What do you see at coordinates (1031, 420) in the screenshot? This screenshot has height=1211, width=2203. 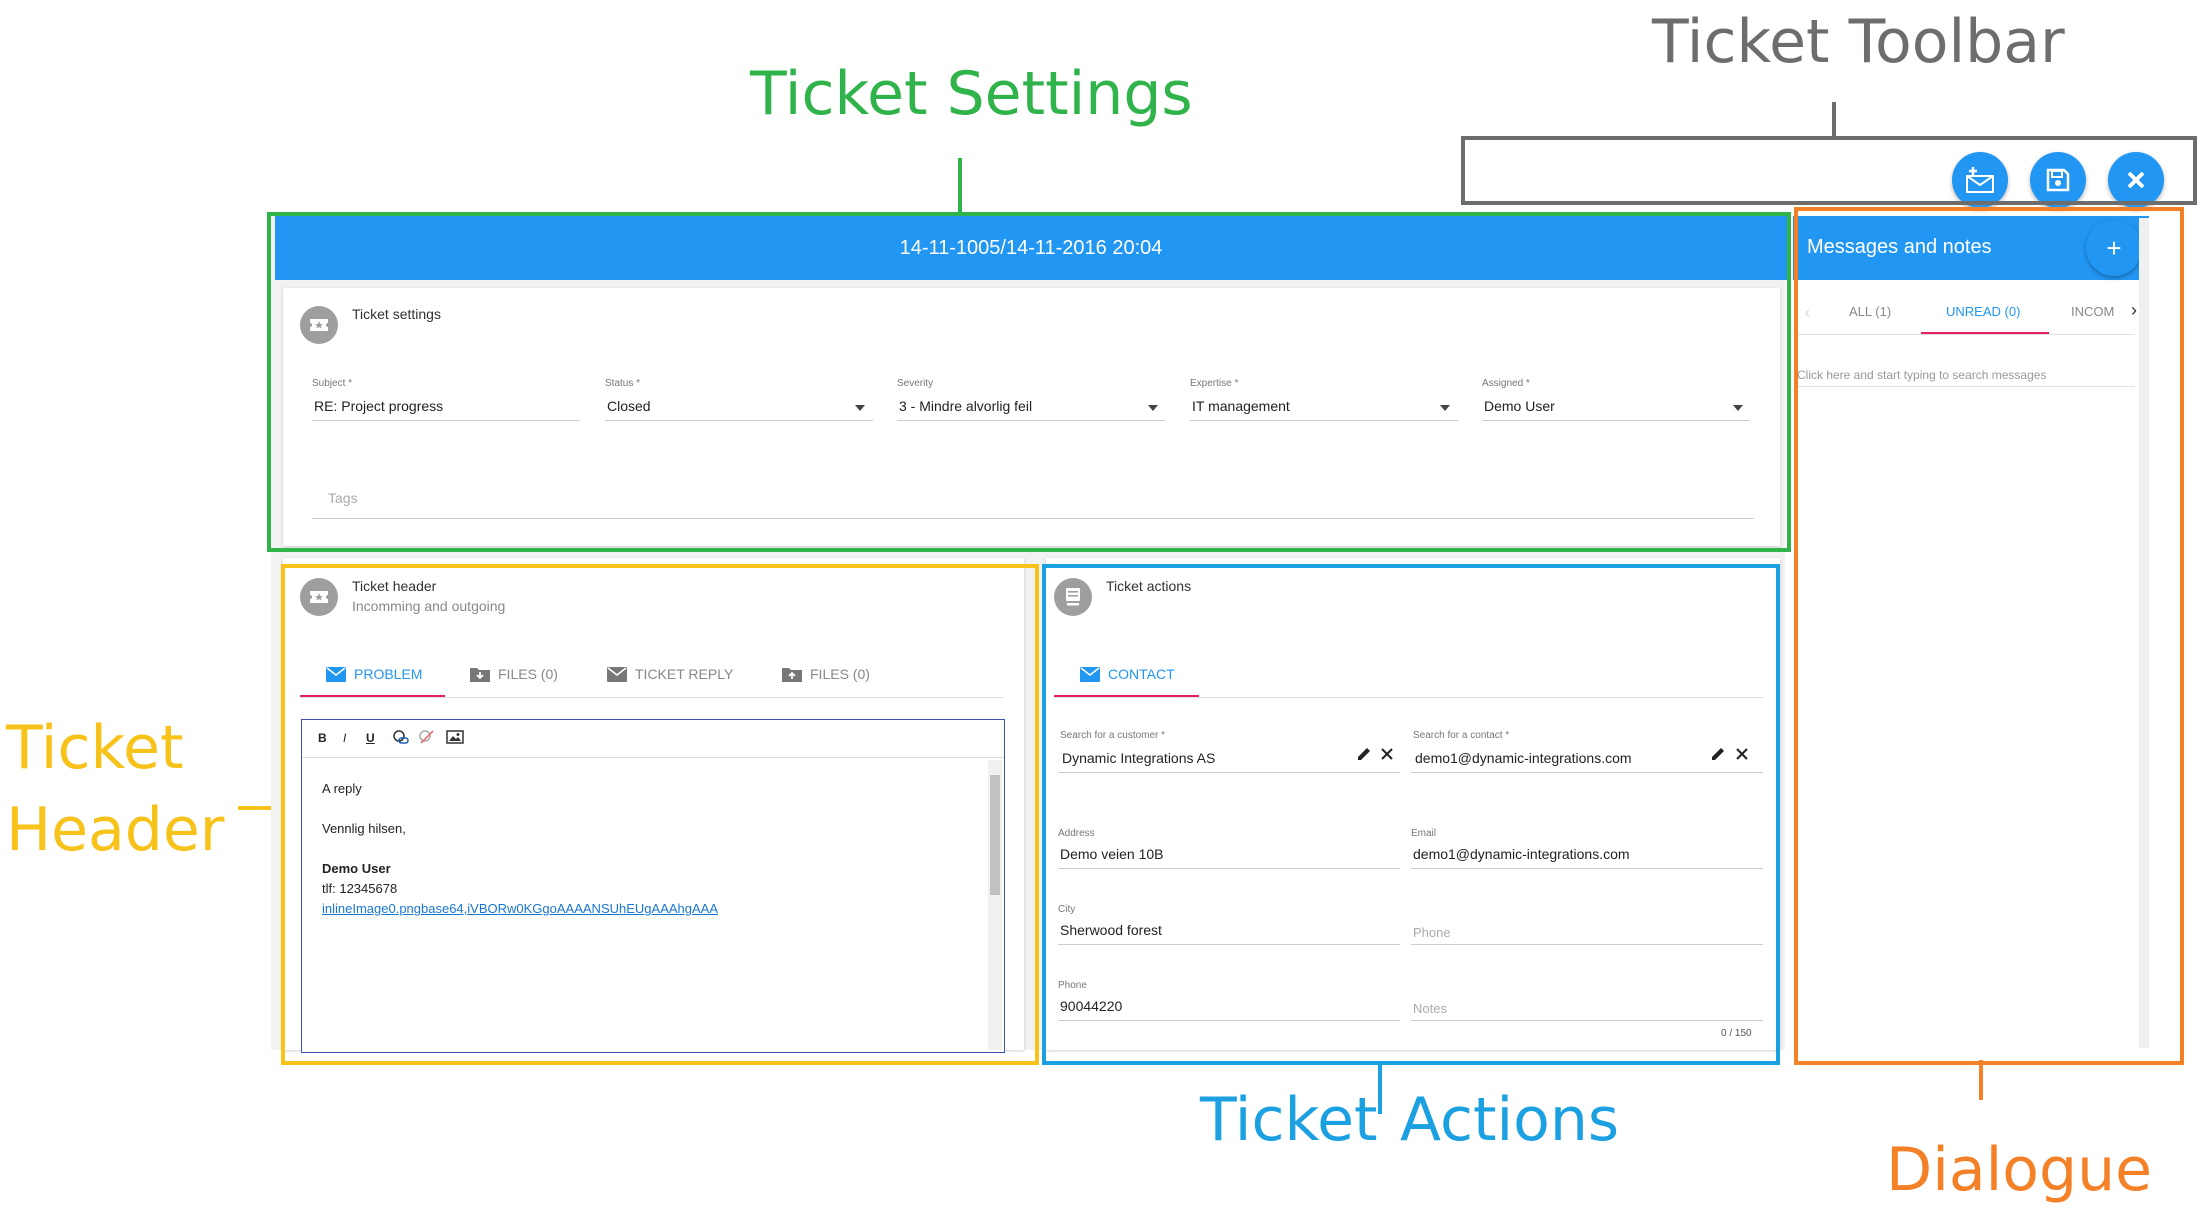 I see `severity-underline` at bounding box center [1031, 420].